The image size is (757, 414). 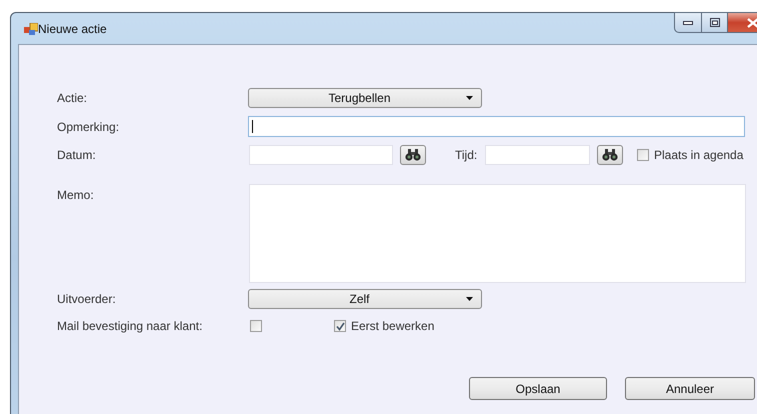 What do you see at coordinates (392, 326) in the screenshot?
I see `checkbox-label: Eerst bewerken` at bounding box center [392, 326].